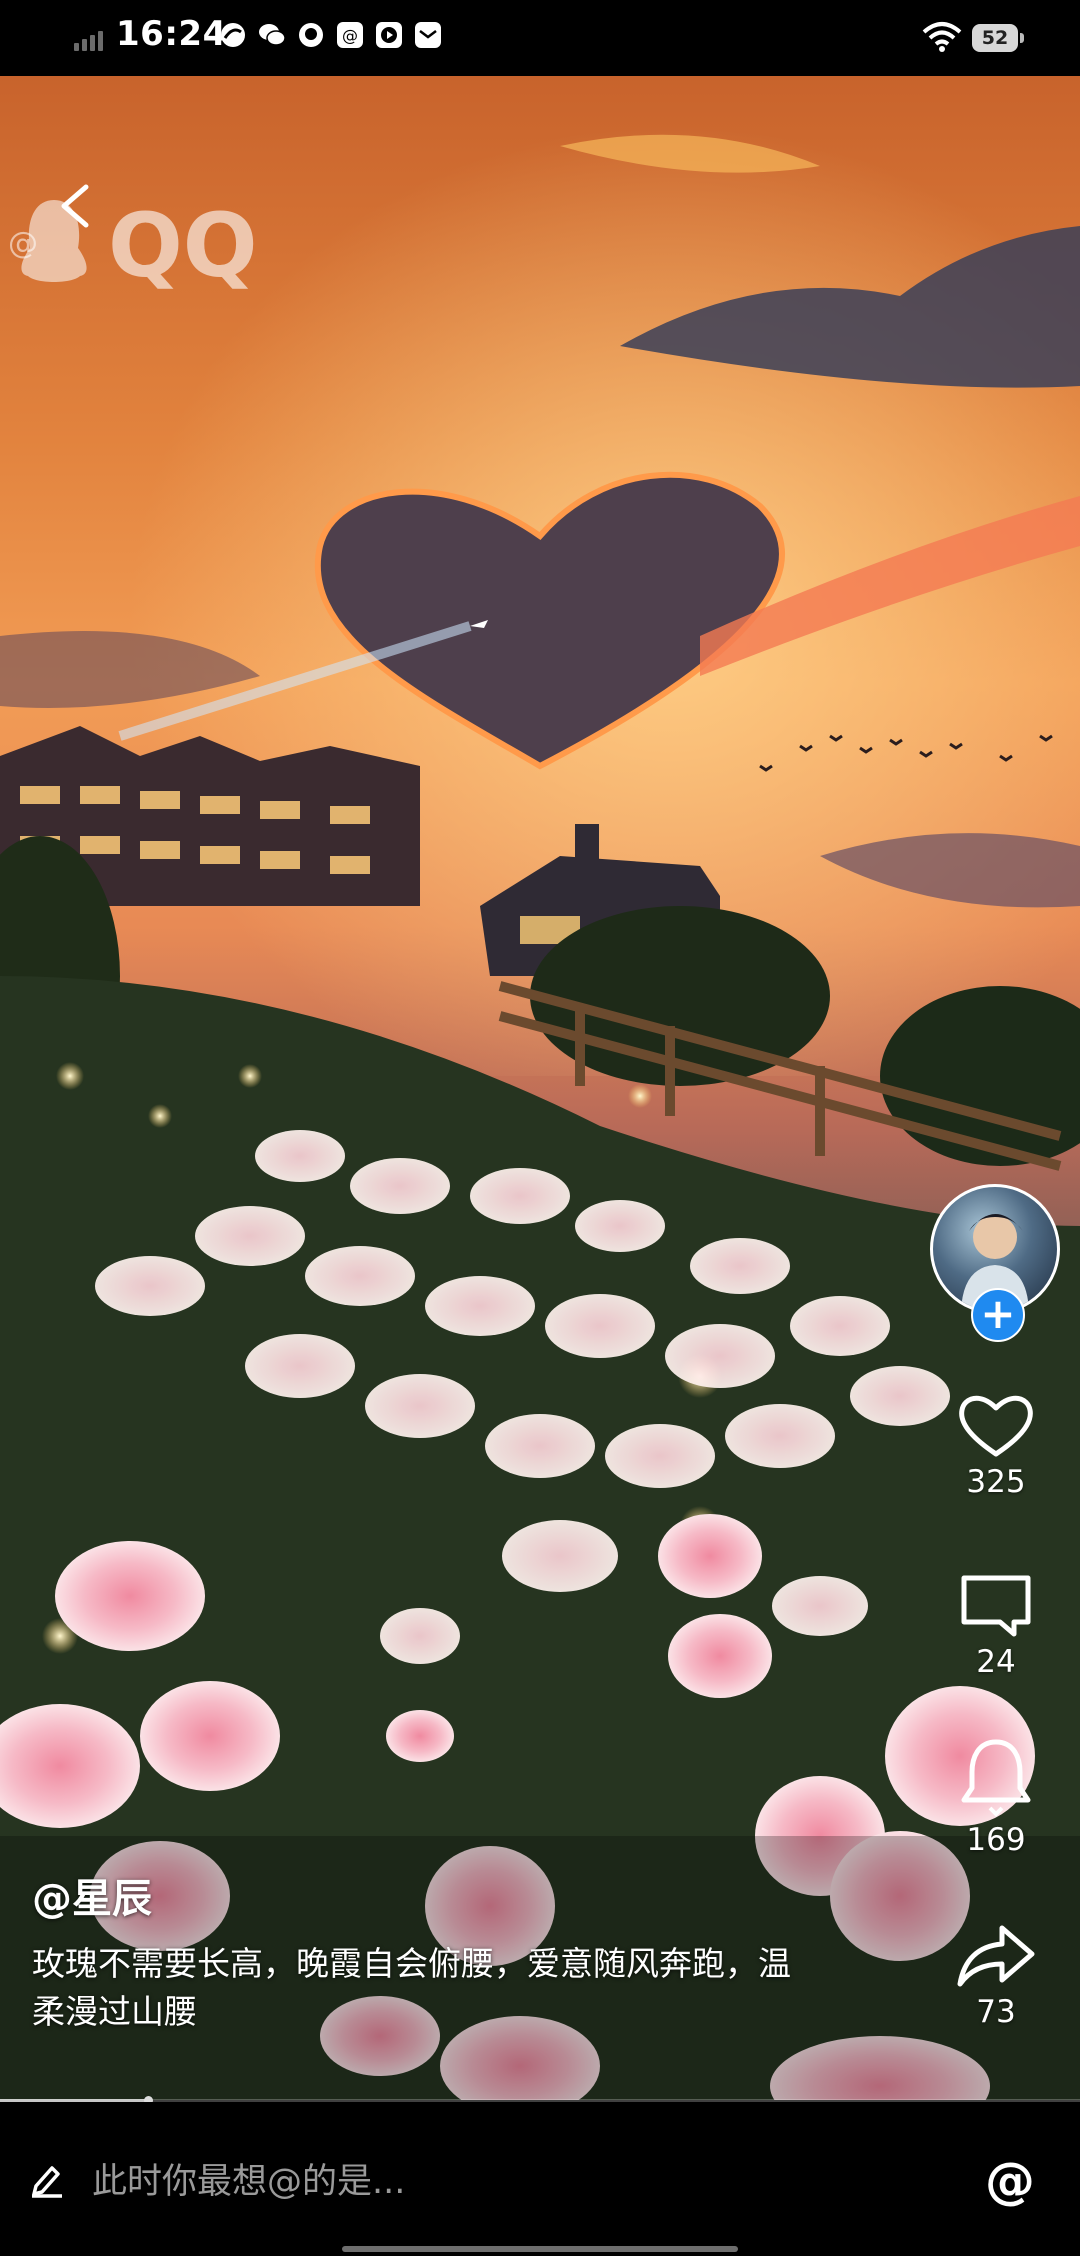 The image size is (1080, 2256). I want to click on remind-button: 169, so click(996, 1797).